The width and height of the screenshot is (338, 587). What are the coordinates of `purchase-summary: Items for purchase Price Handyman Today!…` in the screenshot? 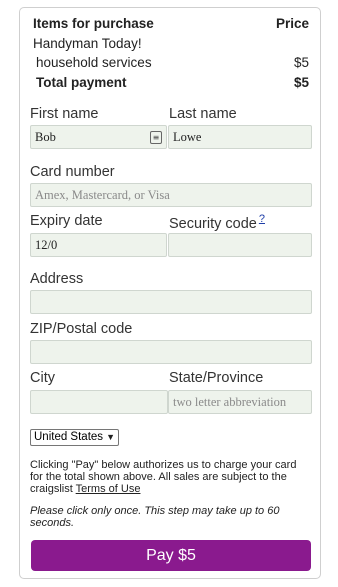 It's located at (171, 53).